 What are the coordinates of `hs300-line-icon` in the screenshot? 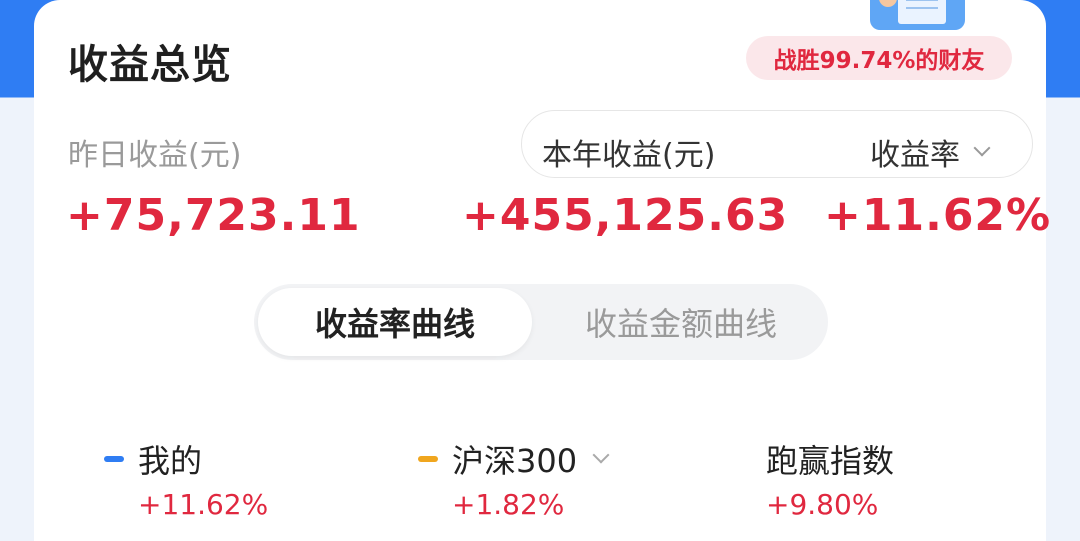 It's located at (428, 459).